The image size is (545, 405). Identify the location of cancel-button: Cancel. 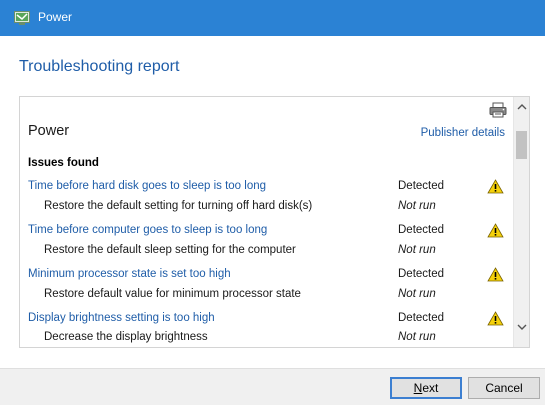
(504, 388).